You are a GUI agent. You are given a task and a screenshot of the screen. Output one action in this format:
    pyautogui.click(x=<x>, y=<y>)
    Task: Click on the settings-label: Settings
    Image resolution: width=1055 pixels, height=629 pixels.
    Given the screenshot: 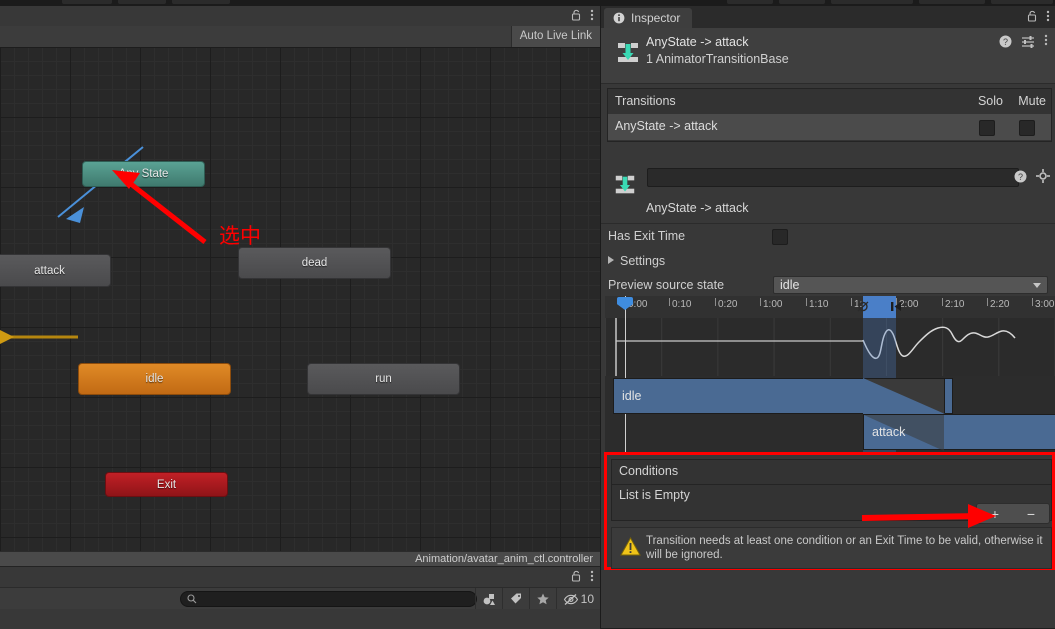 What is the action you would take?
    pyautogui.click(x=643, y=261)
    